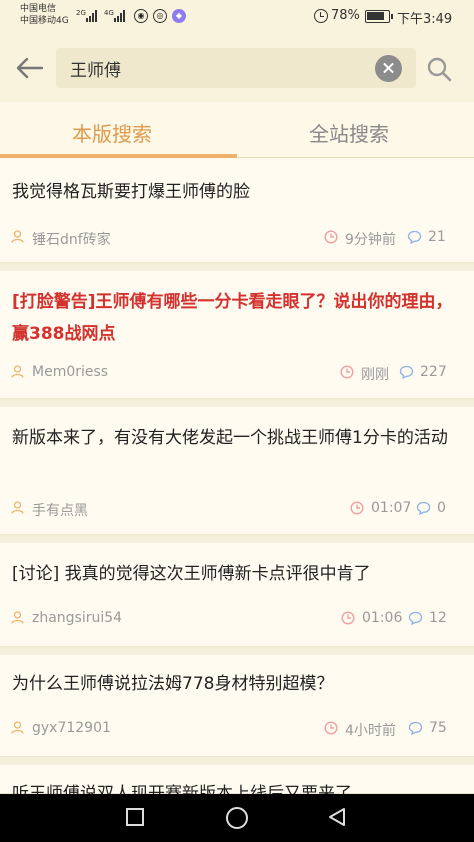 The height and width of the screenshot is (842, 474). What do you see at coordinates (179, 16) in the screenshot?
I see `app-badge-icon: ◆` at bounding box center [179, 16].